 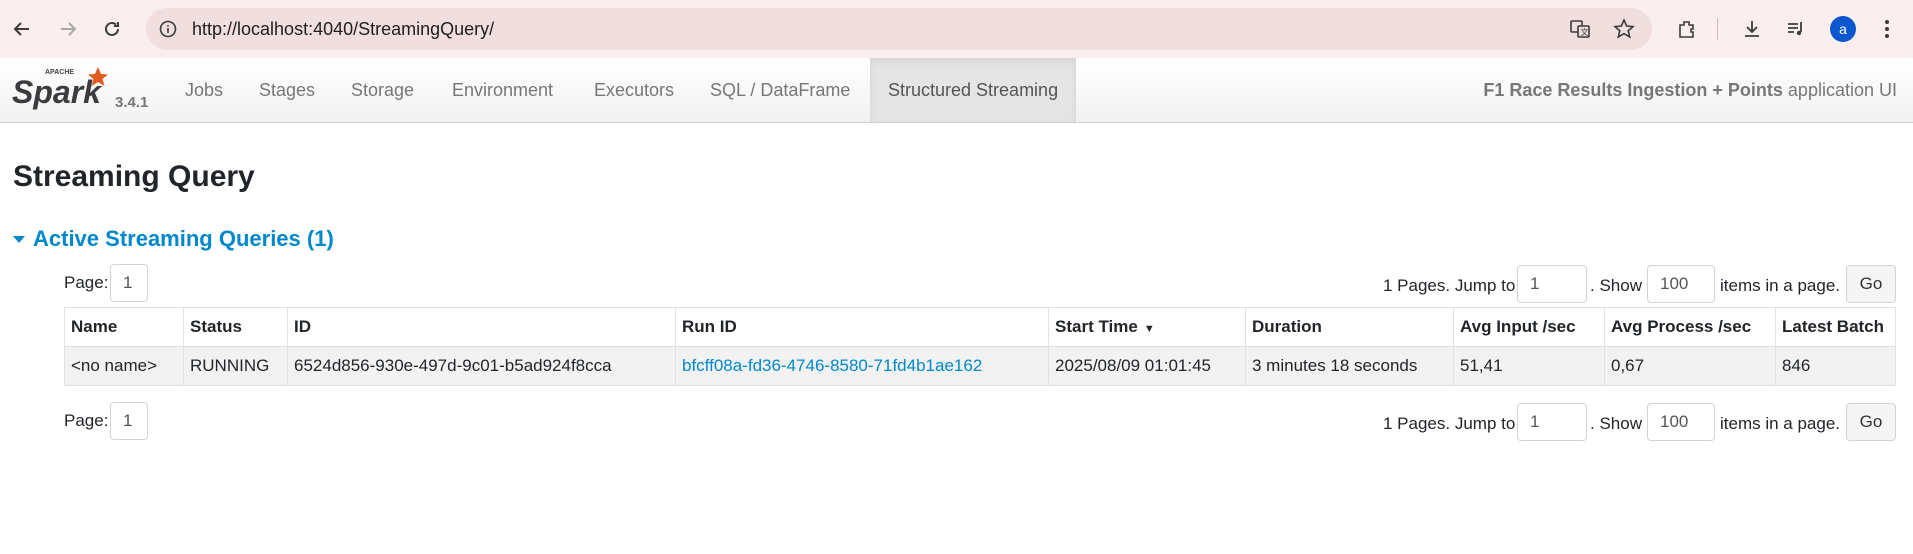 What do you see at coordinates (1871, 422) in the screenshot?
I see `go-button-bottom: Go` at bounding box center [1871, 422].